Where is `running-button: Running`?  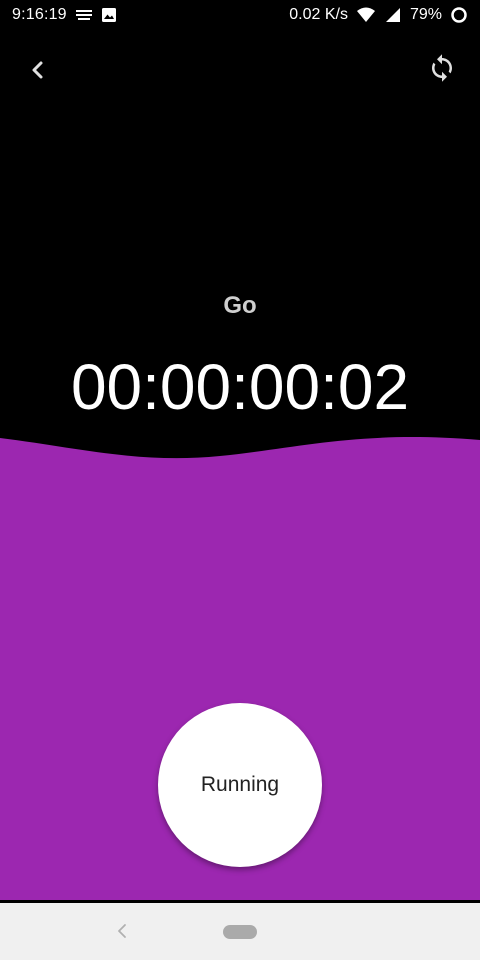
running-button: Running is located at coordinates (240, 785).